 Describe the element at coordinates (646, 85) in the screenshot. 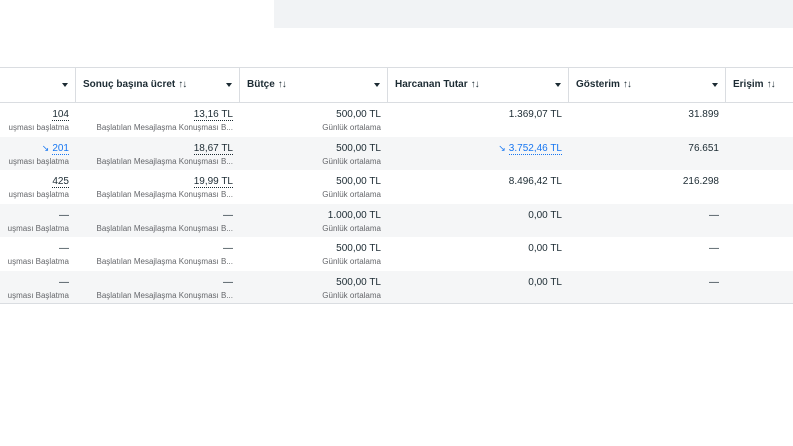

I see `column-header-impressions: Gösterim ↑↓` at that location.